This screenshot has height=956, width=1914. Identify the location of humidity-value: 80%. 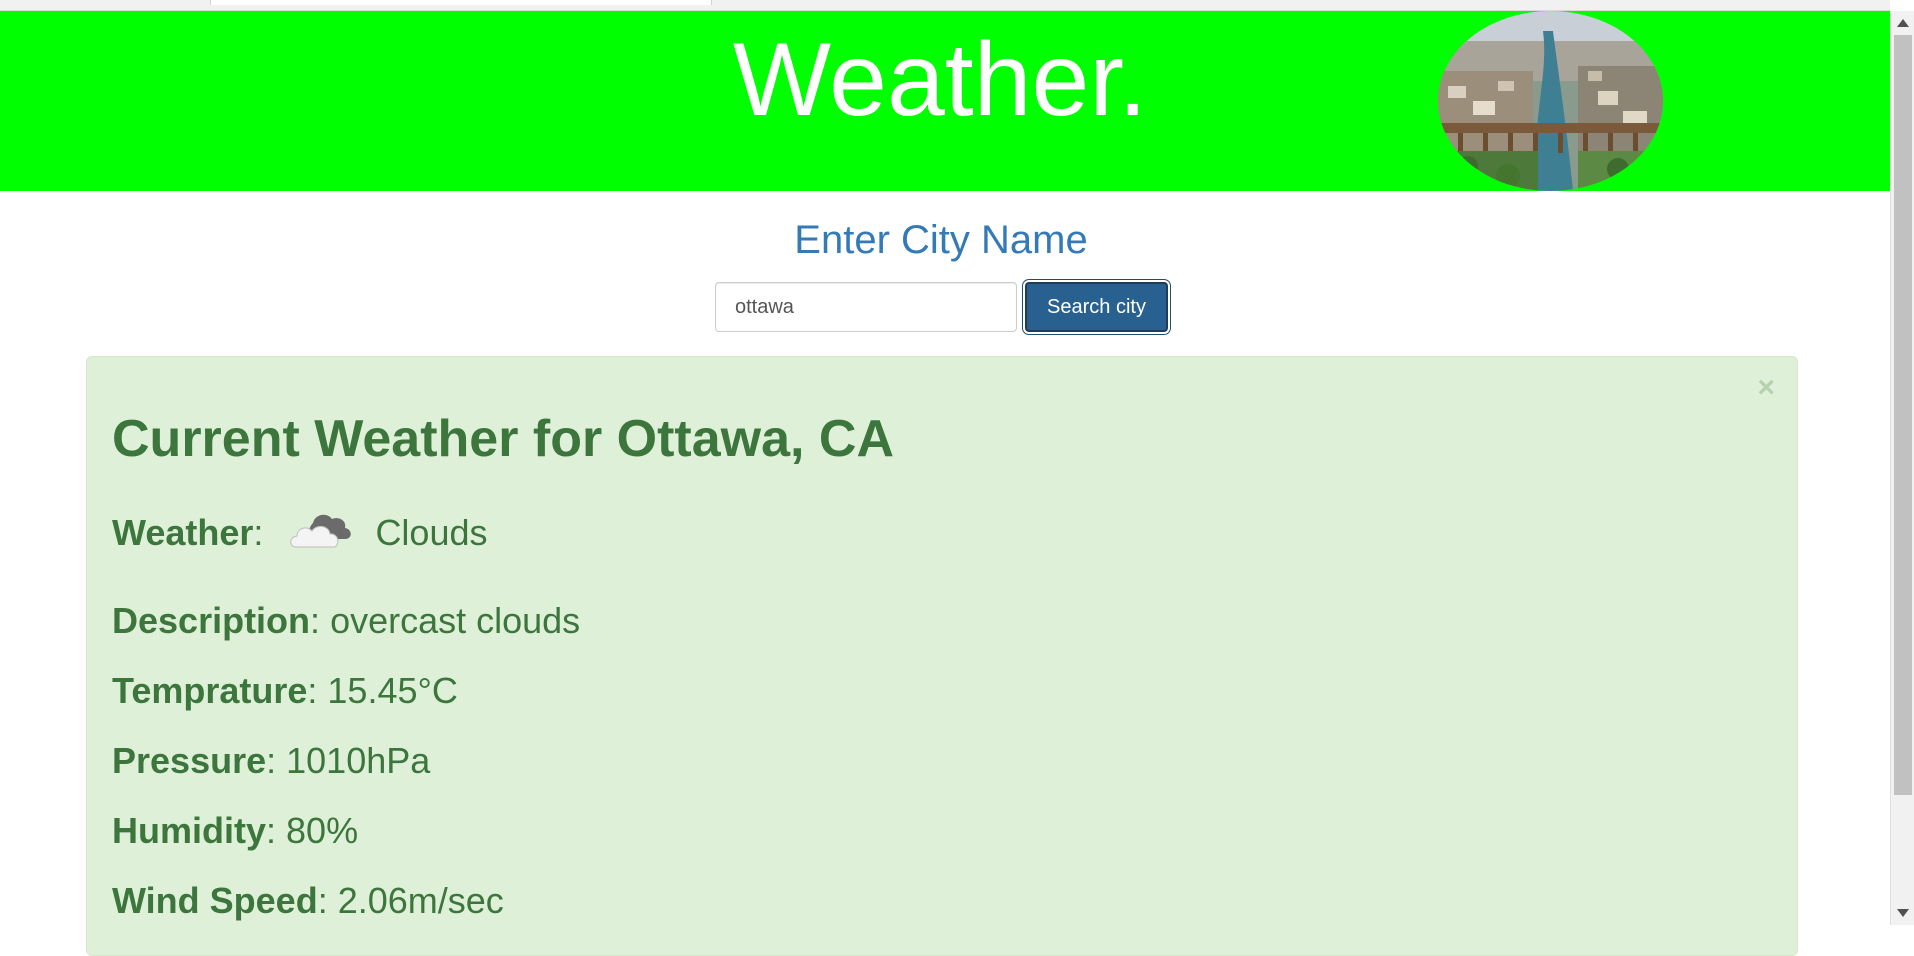
(322, 830).